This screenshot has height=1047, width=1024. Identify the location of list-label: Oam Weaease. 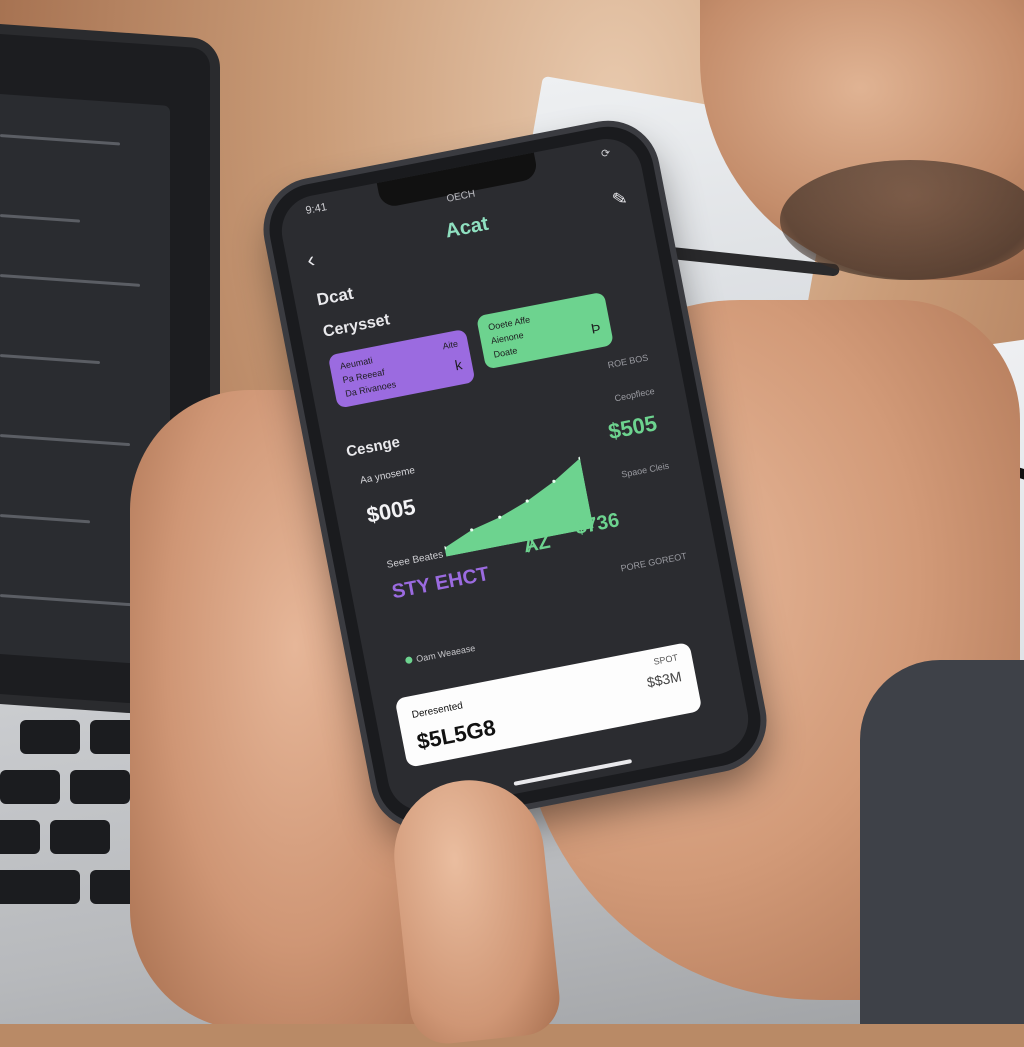
(440, 654).